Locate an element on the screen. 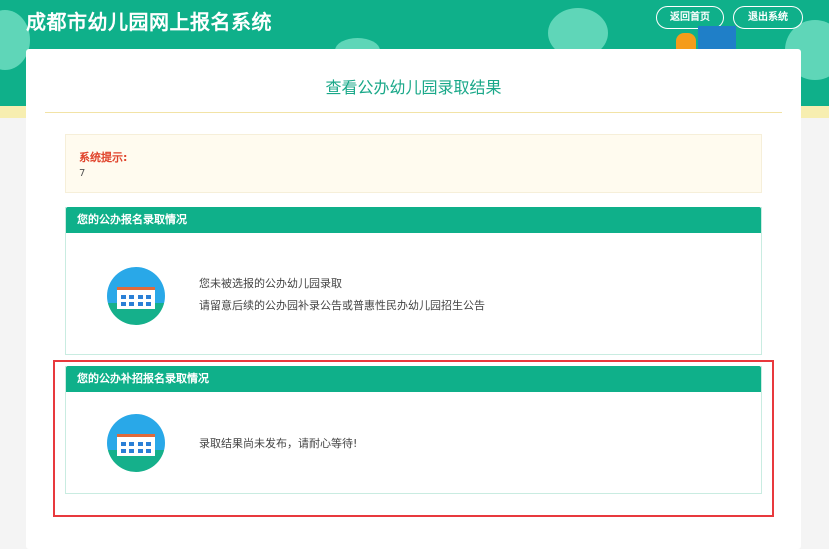 The height and width of the screenshot is (549, 829). building-icon is located at coordinates (717, 38).